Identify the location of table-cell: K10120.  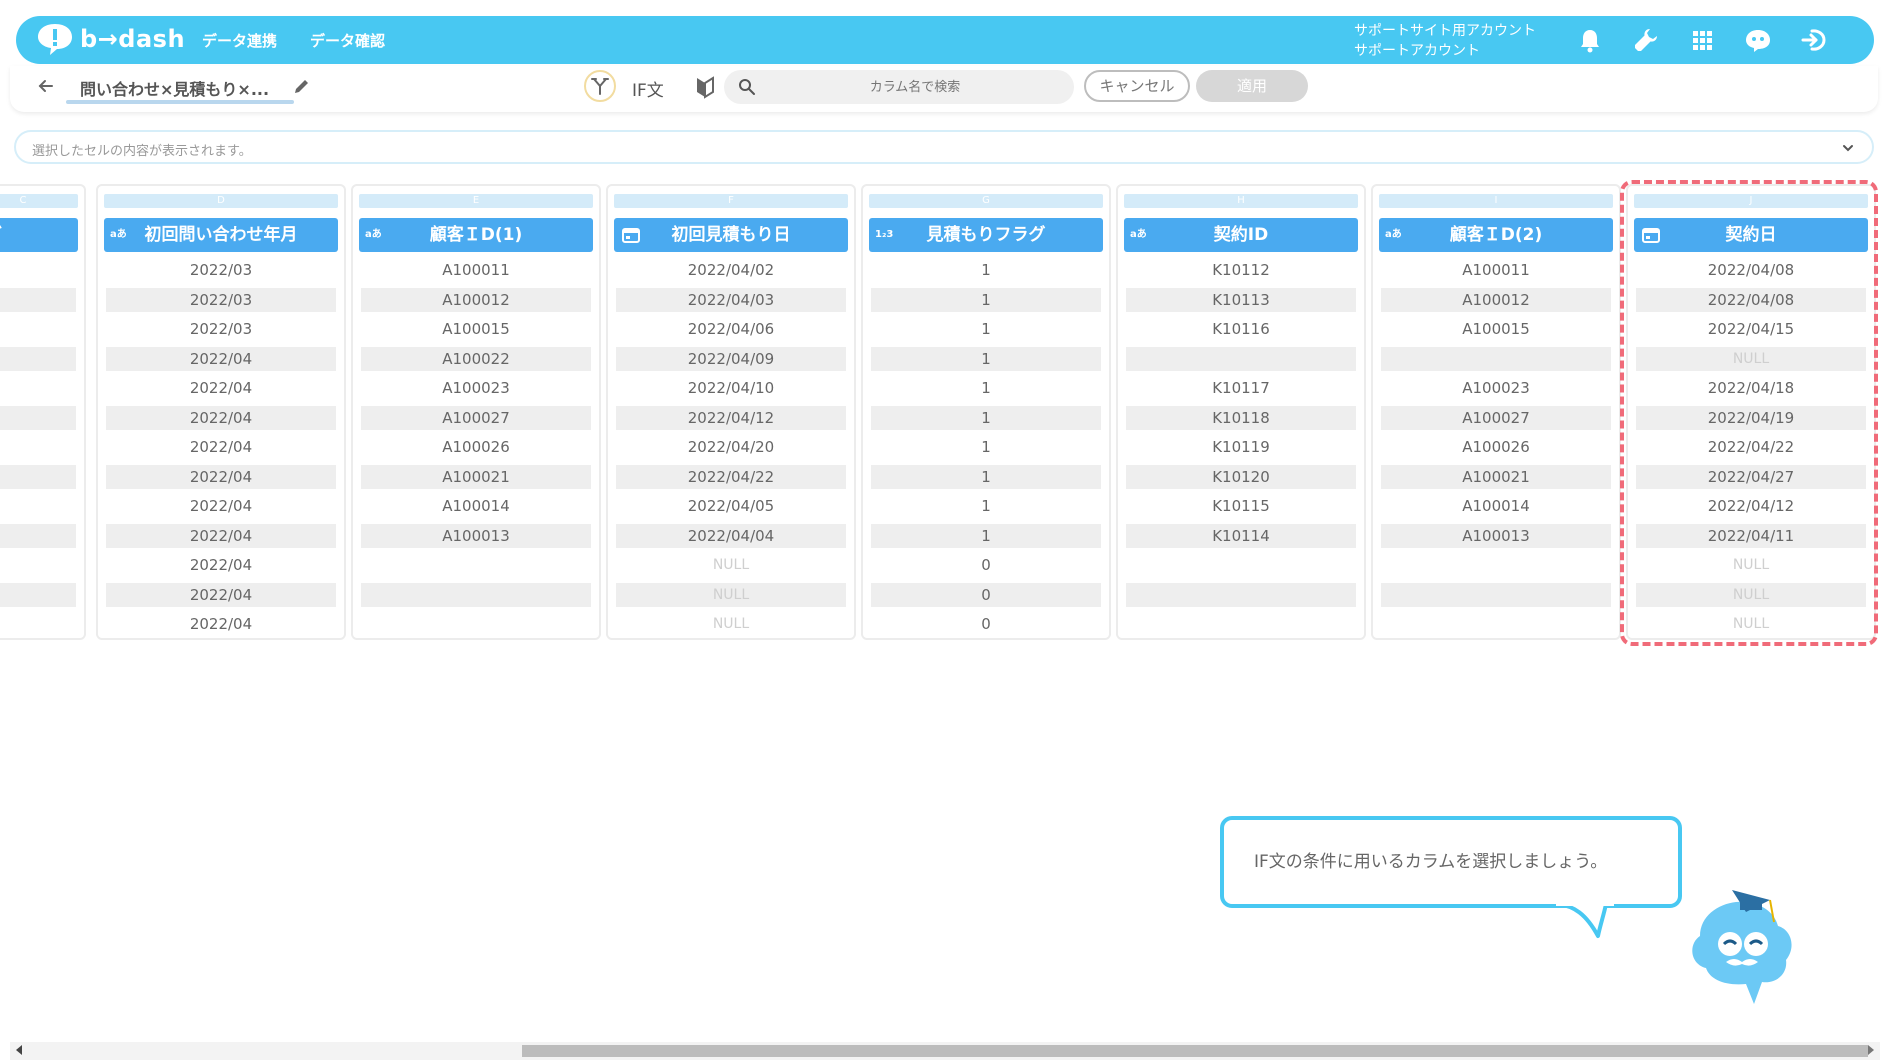
(1241, 477).